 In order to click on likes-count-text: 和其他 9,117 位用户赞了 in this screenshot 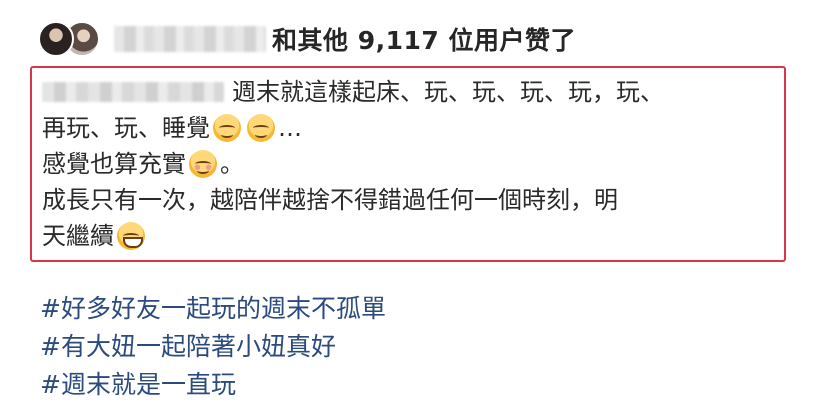, I will do `click(424, 39)`.